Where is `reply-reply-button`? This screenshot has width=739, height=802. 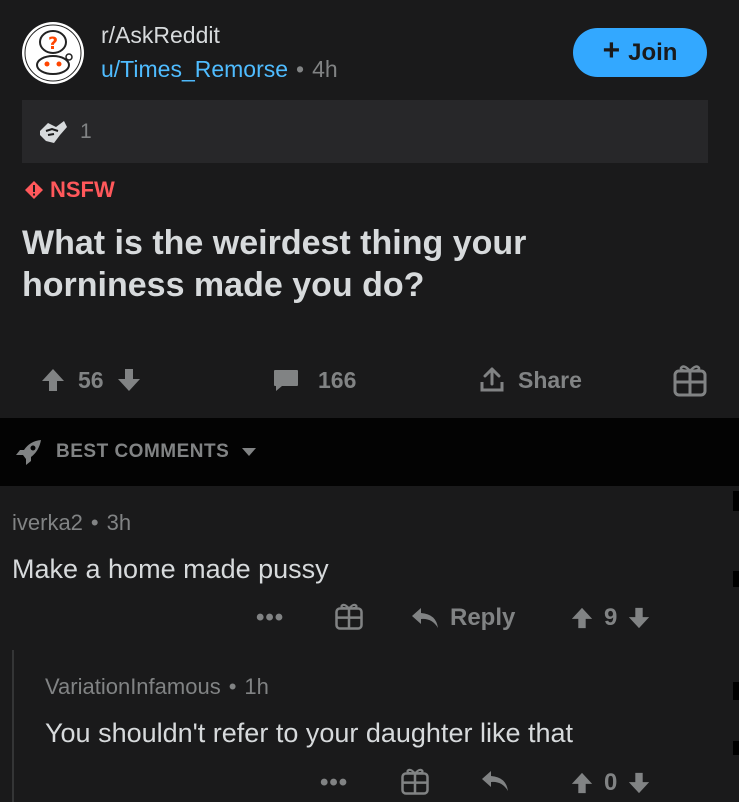
reply-reply-button is located at coordinates (495, 781).